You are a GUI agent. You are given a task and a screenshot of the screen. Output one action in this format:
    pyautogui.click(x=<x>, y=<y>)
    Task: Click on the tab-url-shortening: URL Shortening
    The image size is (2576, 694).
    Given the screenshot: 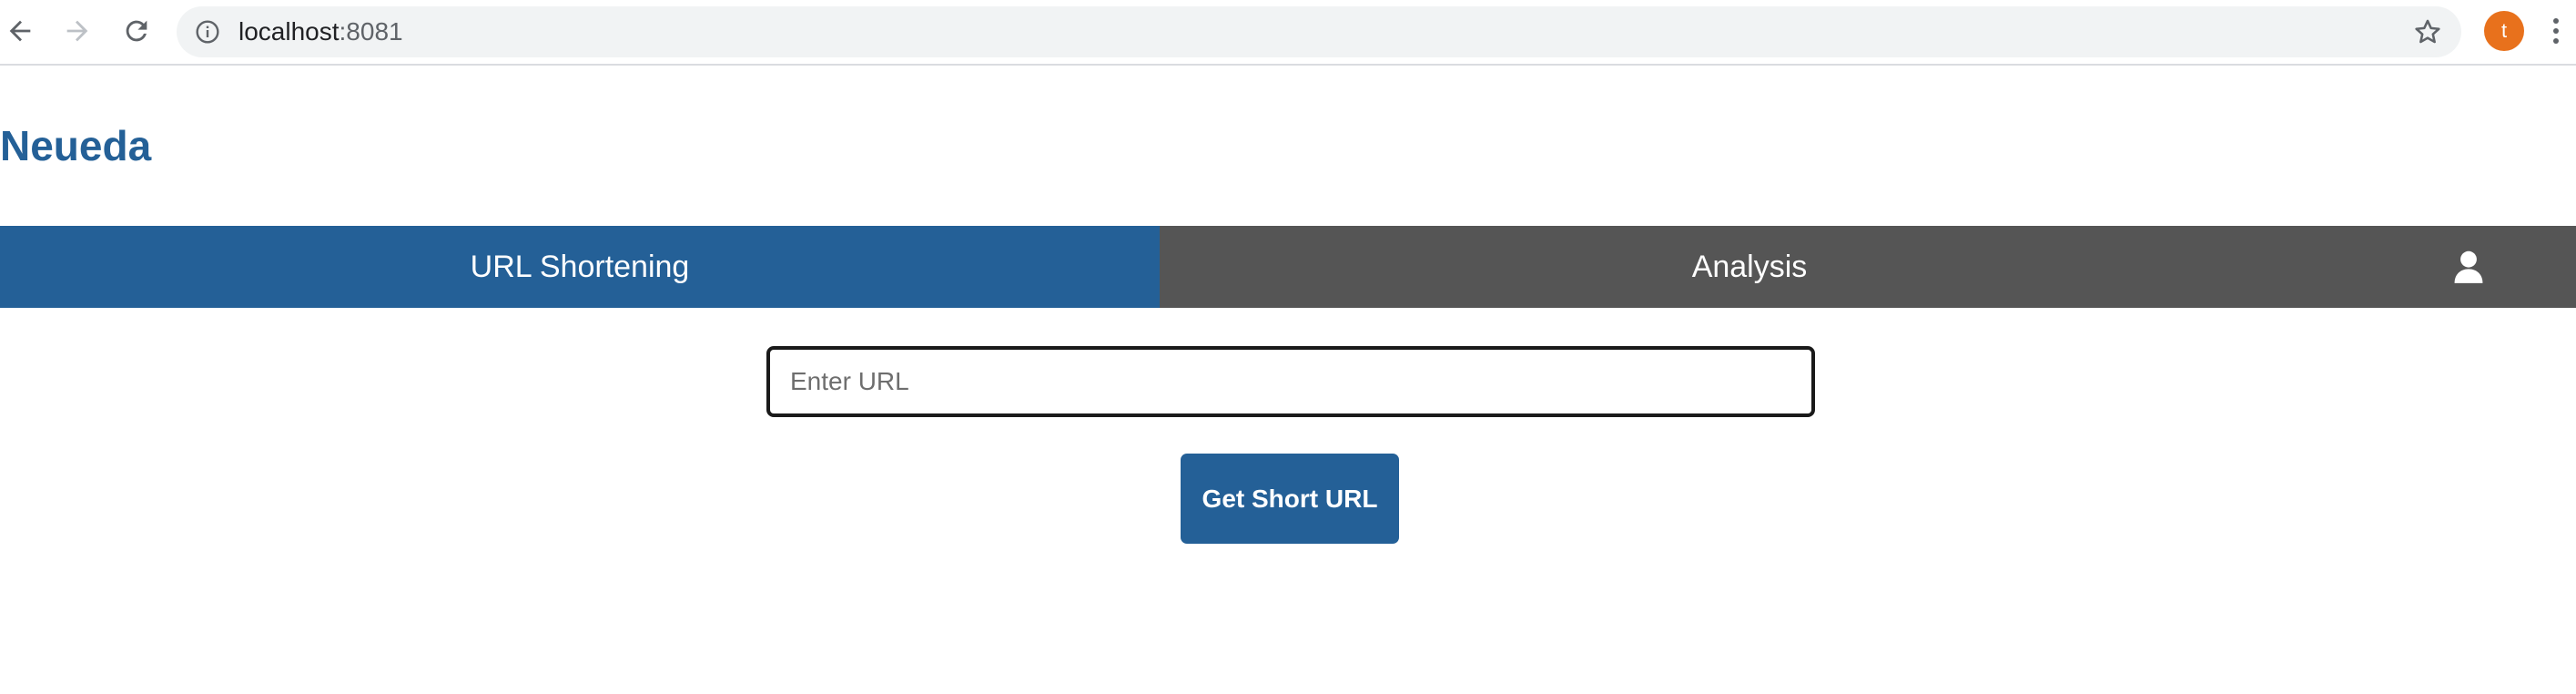 What is the action you would take?
    pyautogui.click(x=580, y=267)
    